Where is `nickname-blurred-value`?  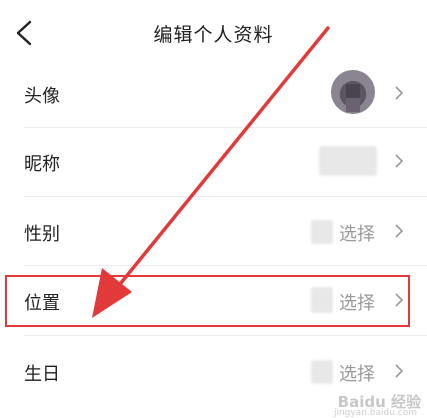 nickname-blurred-value is located at coordinates (348, 161).